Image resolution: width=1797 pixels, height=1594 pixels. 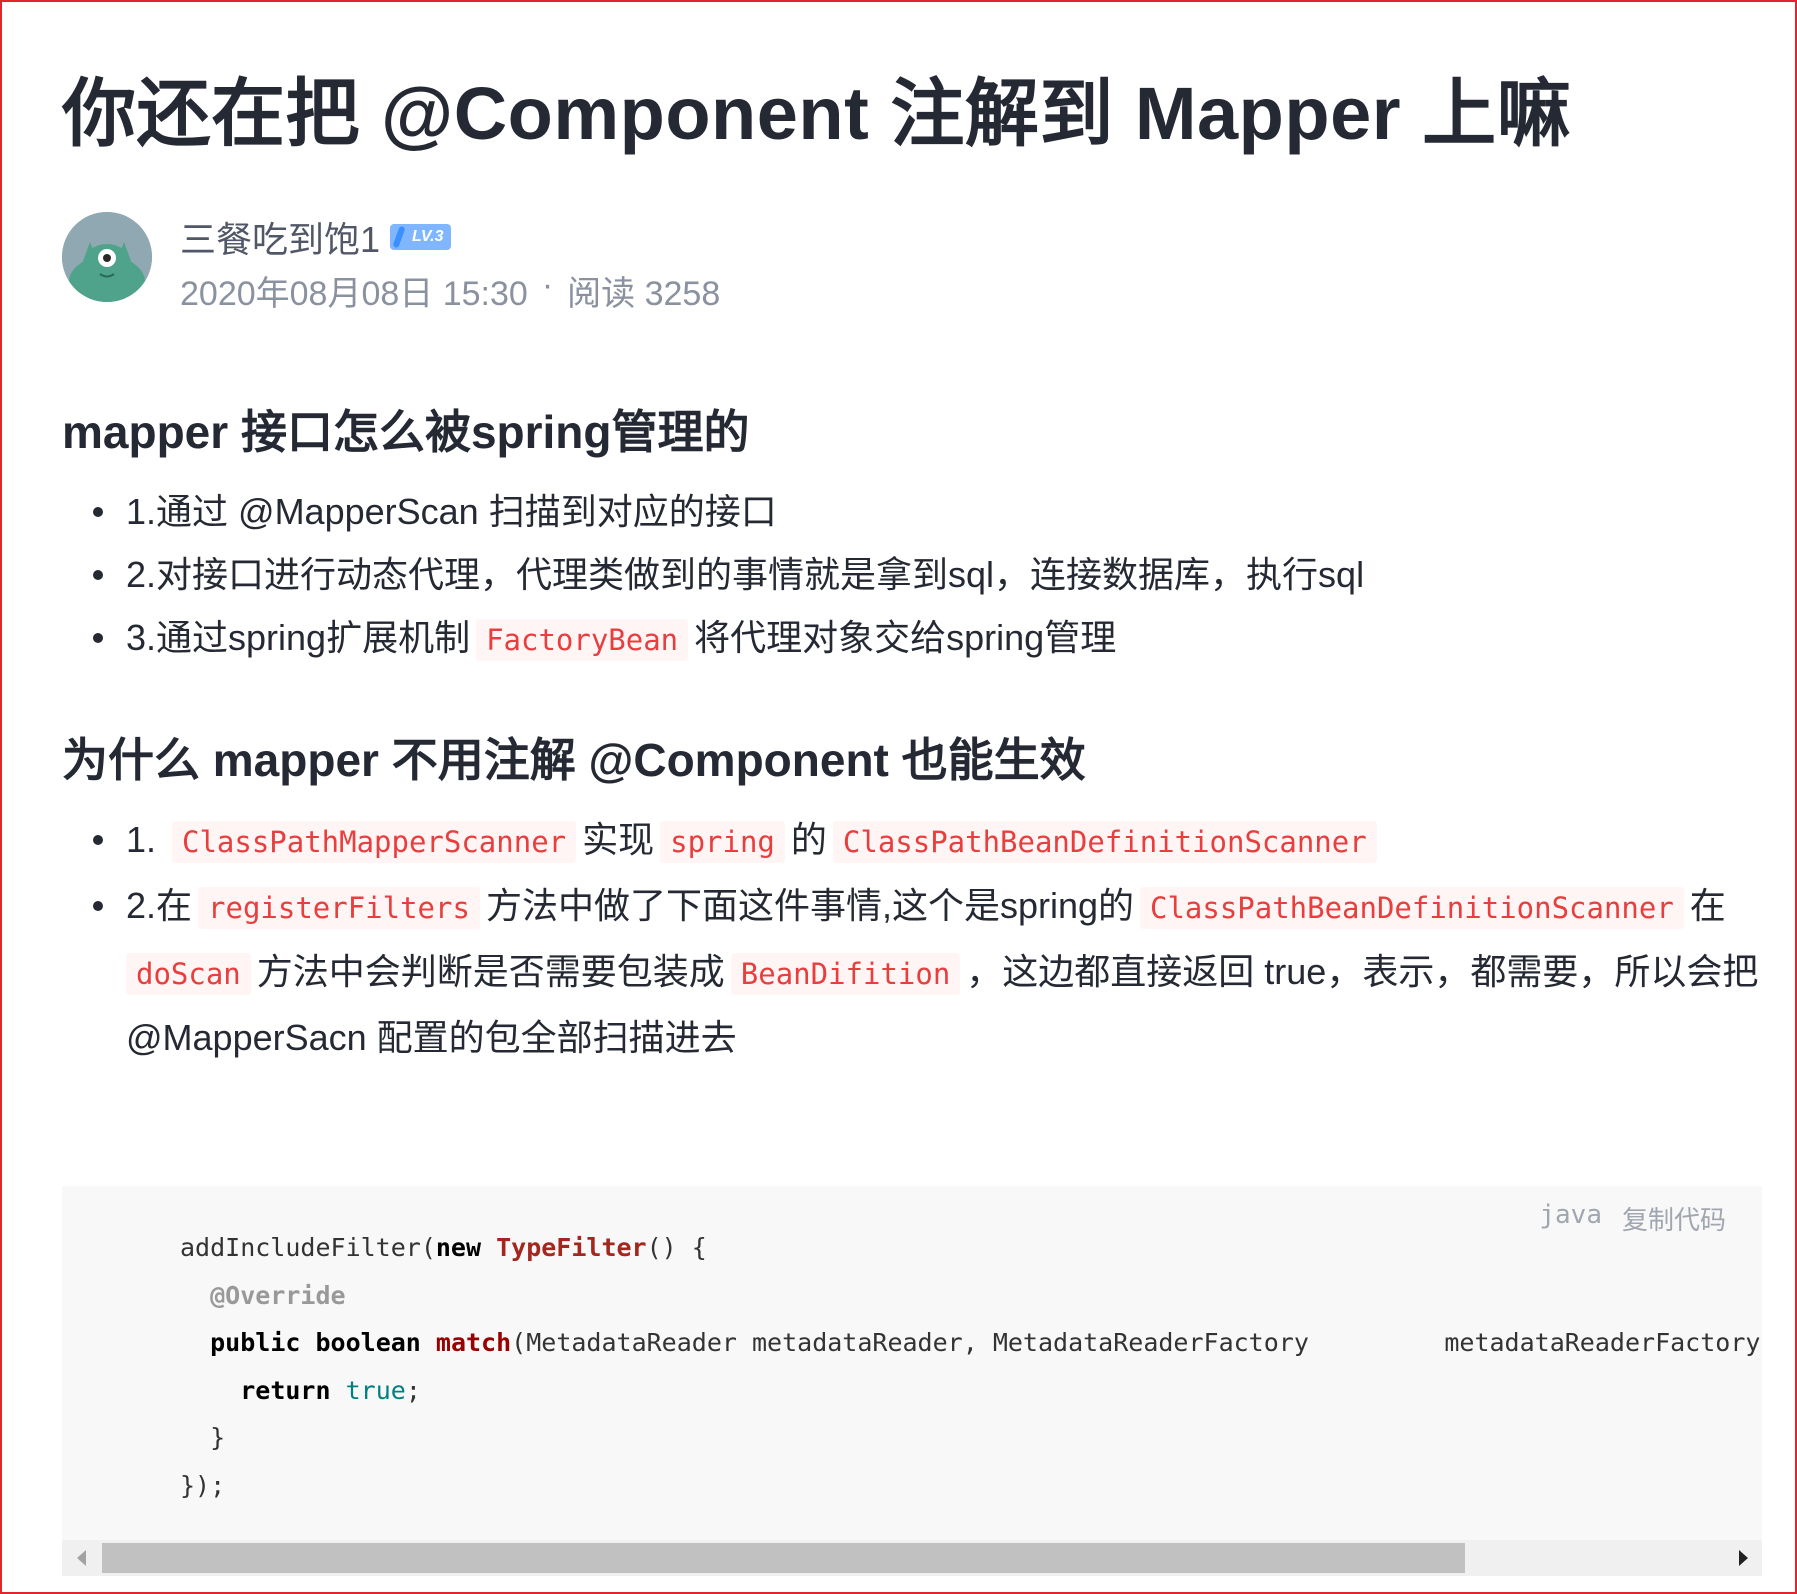 I want to click on inline-code: doScan, so click(x=188, y=974).